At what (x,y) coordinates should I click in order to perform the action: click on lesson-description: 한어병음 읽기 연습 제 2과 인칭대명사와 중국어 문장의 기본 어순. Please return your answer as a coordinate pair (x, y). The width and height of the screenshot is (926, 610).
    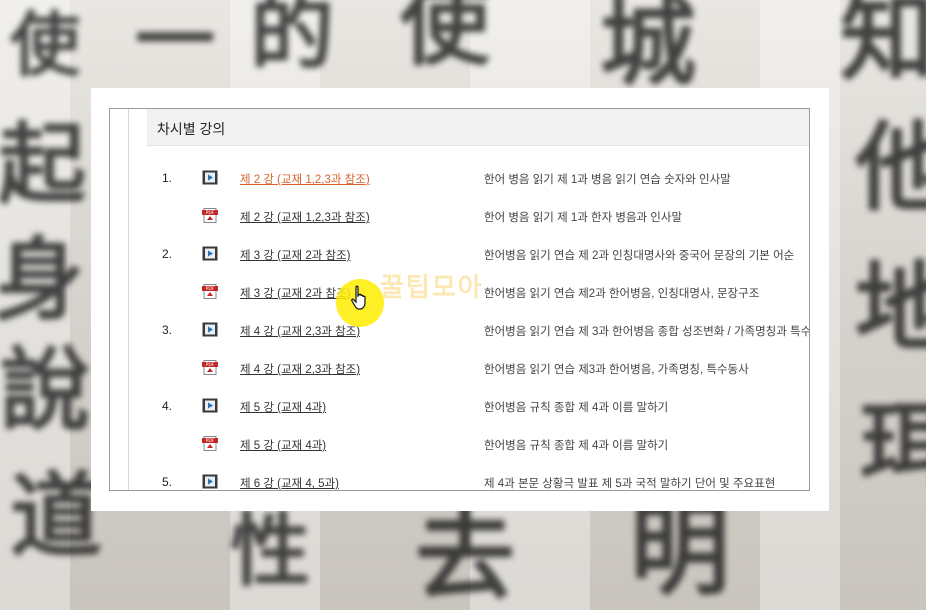
    Looking at the image, I should click on (639, 256).